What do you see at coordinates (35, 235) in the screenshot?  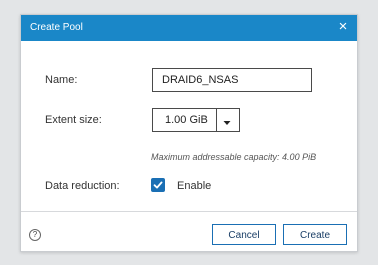 I see `help-icon: ?` at bounding box center [35, 235].